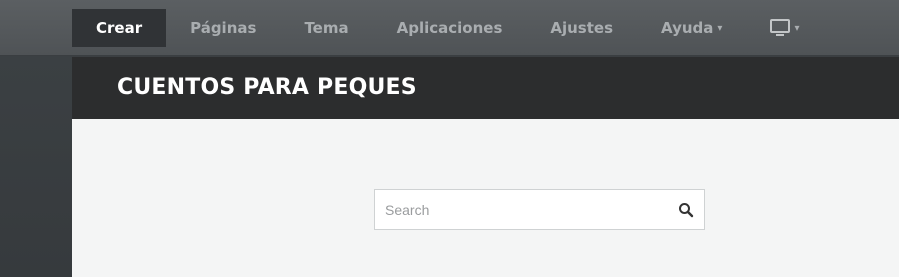  I want to click on nav-ajustes-label: Ajustes, so click(582, 28).